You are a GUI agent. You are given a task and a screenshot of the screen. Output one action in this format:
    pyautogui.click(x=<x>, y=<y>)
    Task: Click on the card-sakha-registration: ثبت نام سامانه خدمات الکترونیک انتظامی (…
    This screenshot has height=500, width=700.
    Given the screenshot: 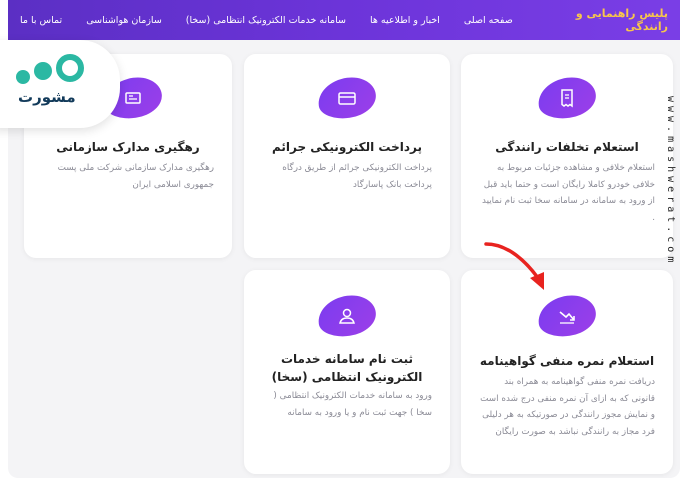 What is the action you would take?
    pyautogui.click(x=347, y=372)
    